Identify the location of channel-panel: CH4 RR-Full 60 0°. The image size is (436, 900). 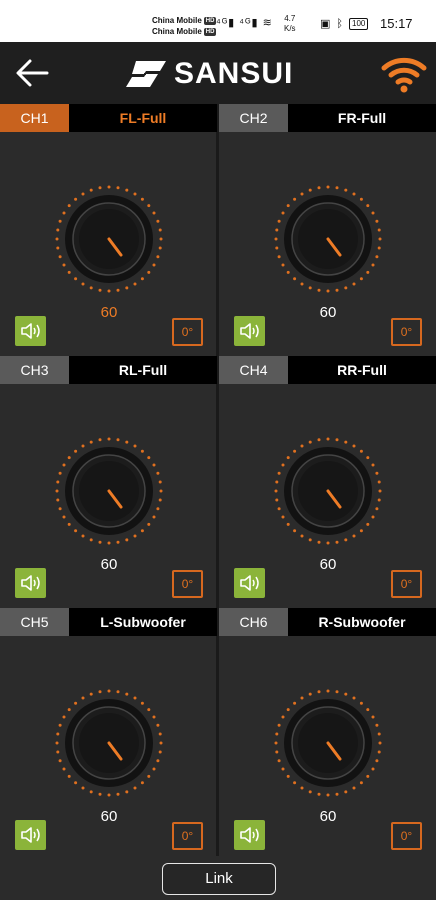
(327, 482).